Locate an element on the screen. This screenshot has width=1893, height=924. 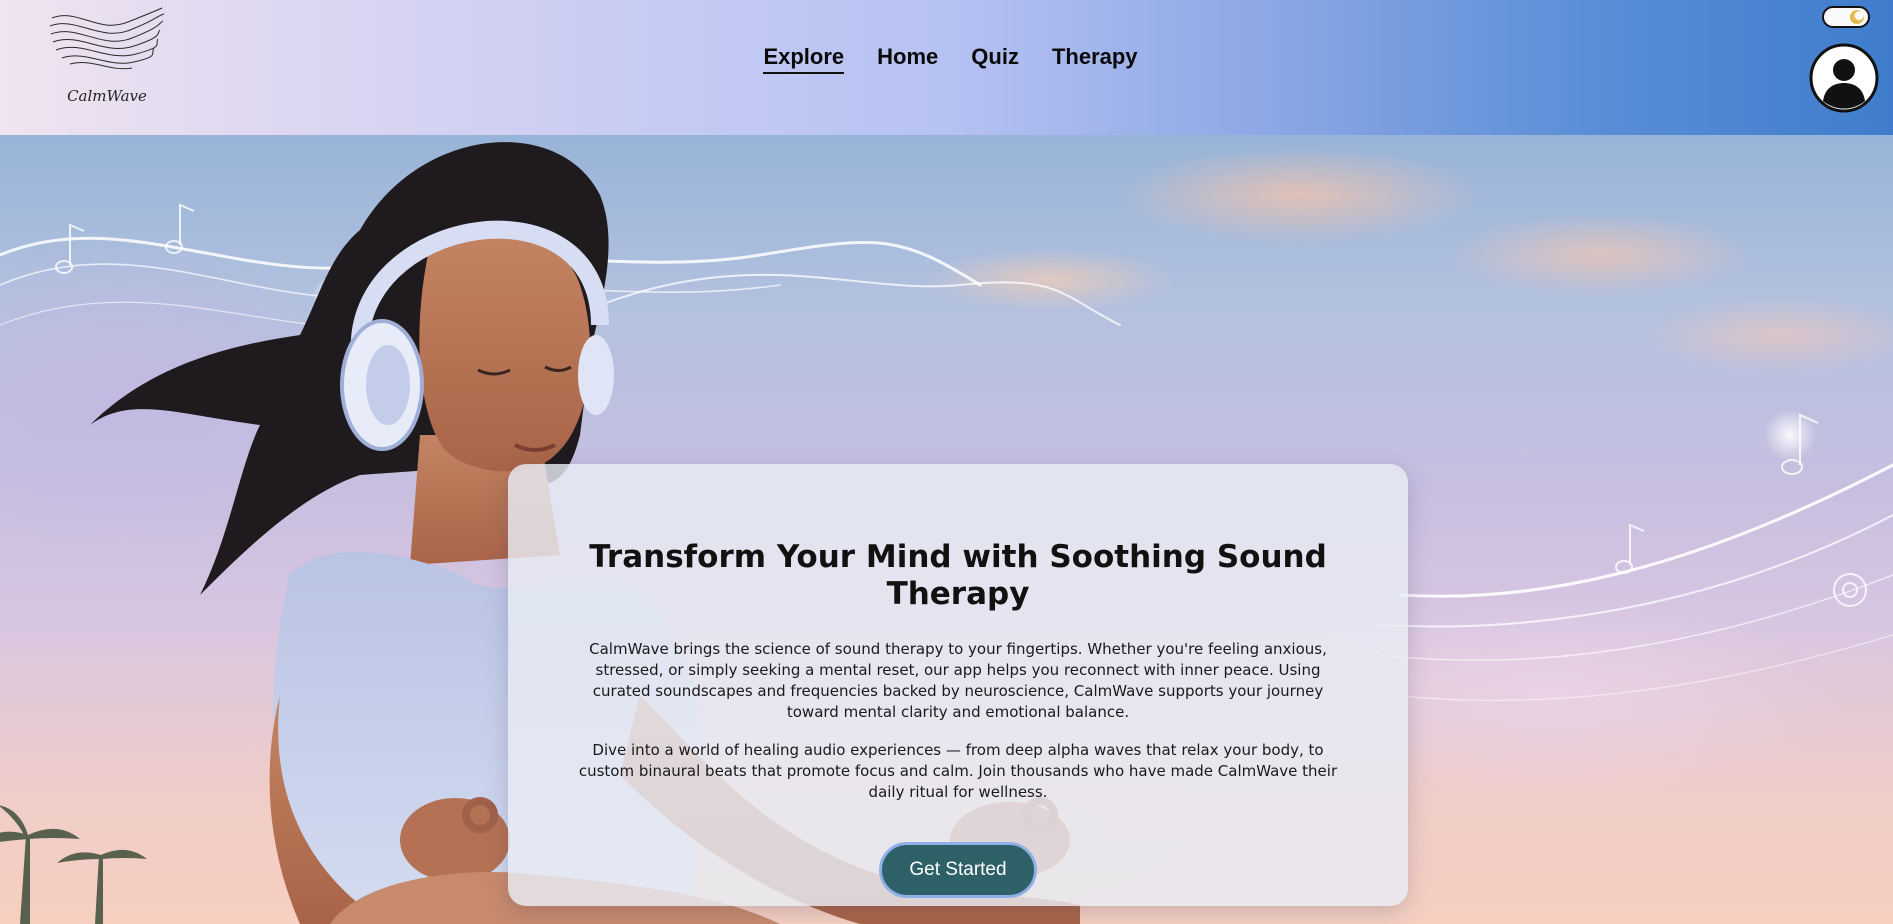
nav-explore: Explore is located at coordinates (804, 59).